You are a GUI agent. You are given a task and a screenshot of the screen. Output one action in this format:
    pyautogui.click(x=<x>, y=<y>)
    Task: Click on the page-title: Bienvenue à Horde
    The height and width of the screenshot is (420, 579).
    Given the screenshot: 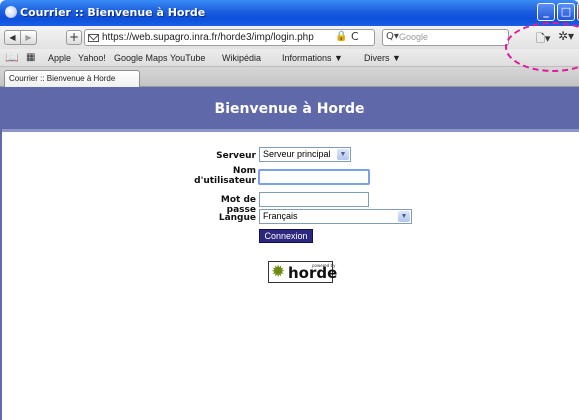 What is the action you would take?
    pyautogui.click(x=289, y=109)
    